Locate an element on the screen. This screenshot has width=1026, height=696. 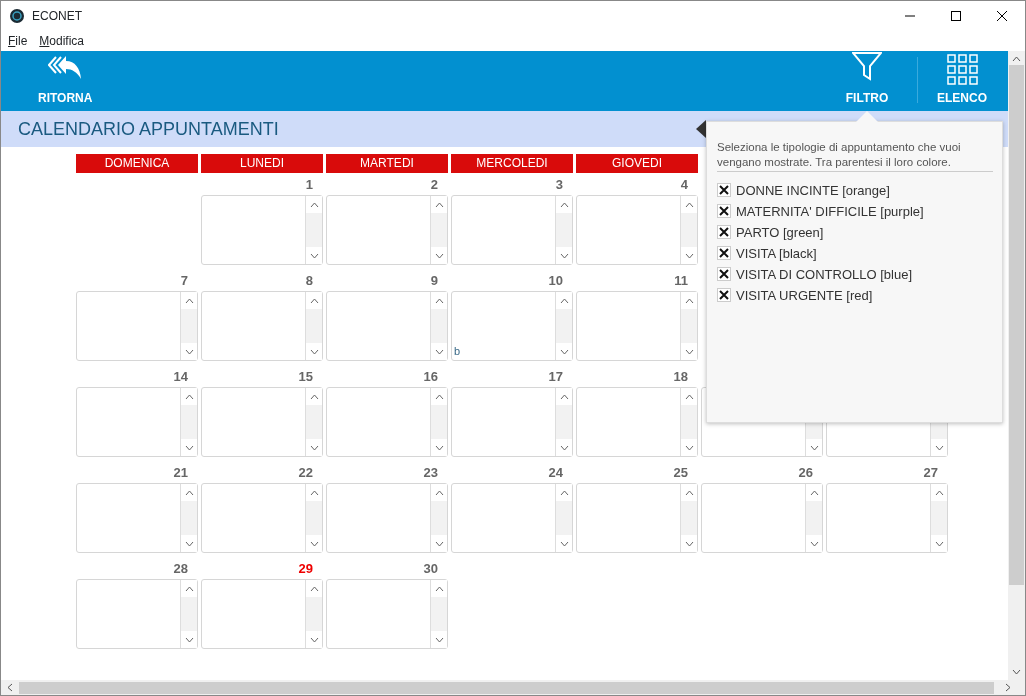
scroll-down-icon is located at coordinates (1016, 672).